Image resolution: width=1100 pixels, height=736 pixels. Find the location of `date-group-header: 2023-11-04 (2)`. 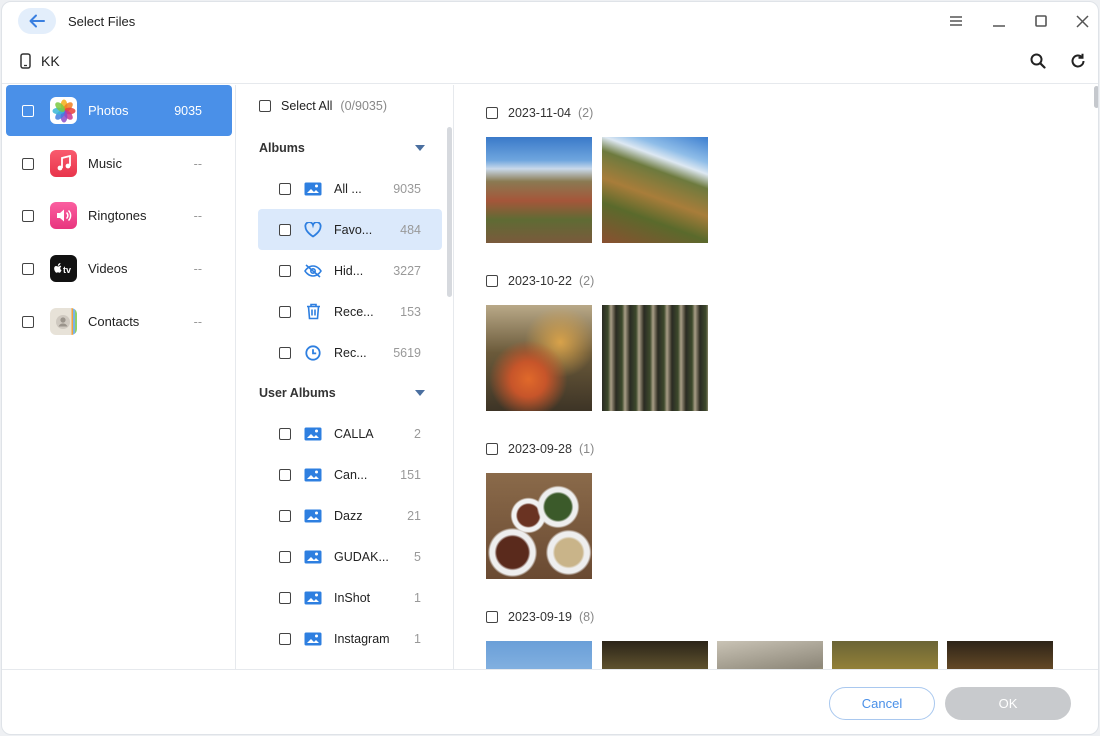

date-group-header: 2023-11-04 (2) is located at coordinates (539, 113).